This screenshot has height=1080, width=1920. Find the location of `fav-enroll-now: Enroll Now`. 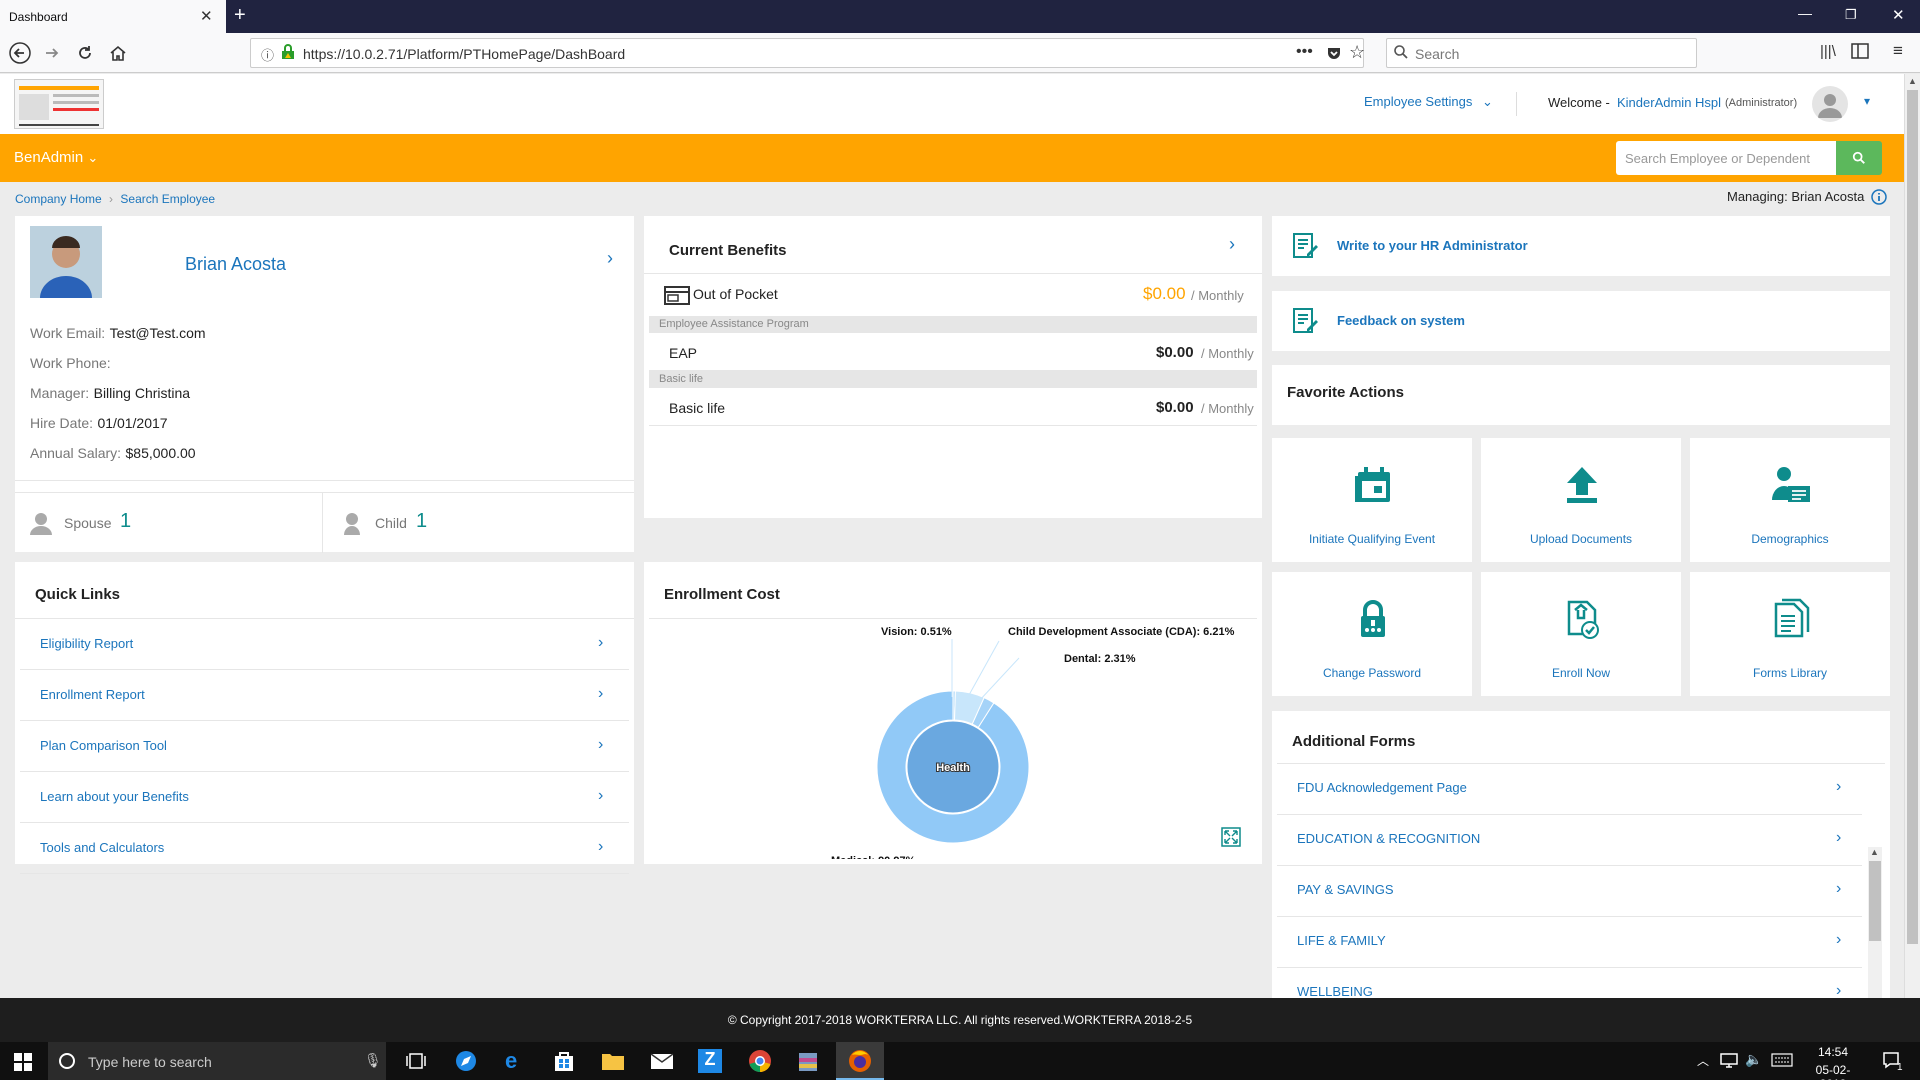

fav-enroll-now: Enroll Now is located at coordinates (1581, 634).